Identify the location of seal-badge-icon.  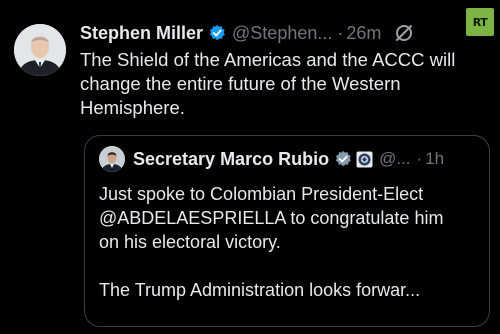
(364, 159).